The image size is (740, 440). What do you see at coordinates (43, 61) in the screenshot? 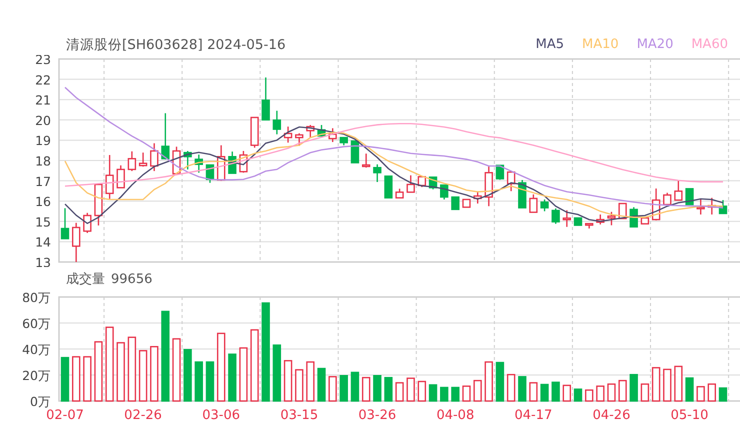
I see `axis-label: 23` at bounding box center [43, 61].